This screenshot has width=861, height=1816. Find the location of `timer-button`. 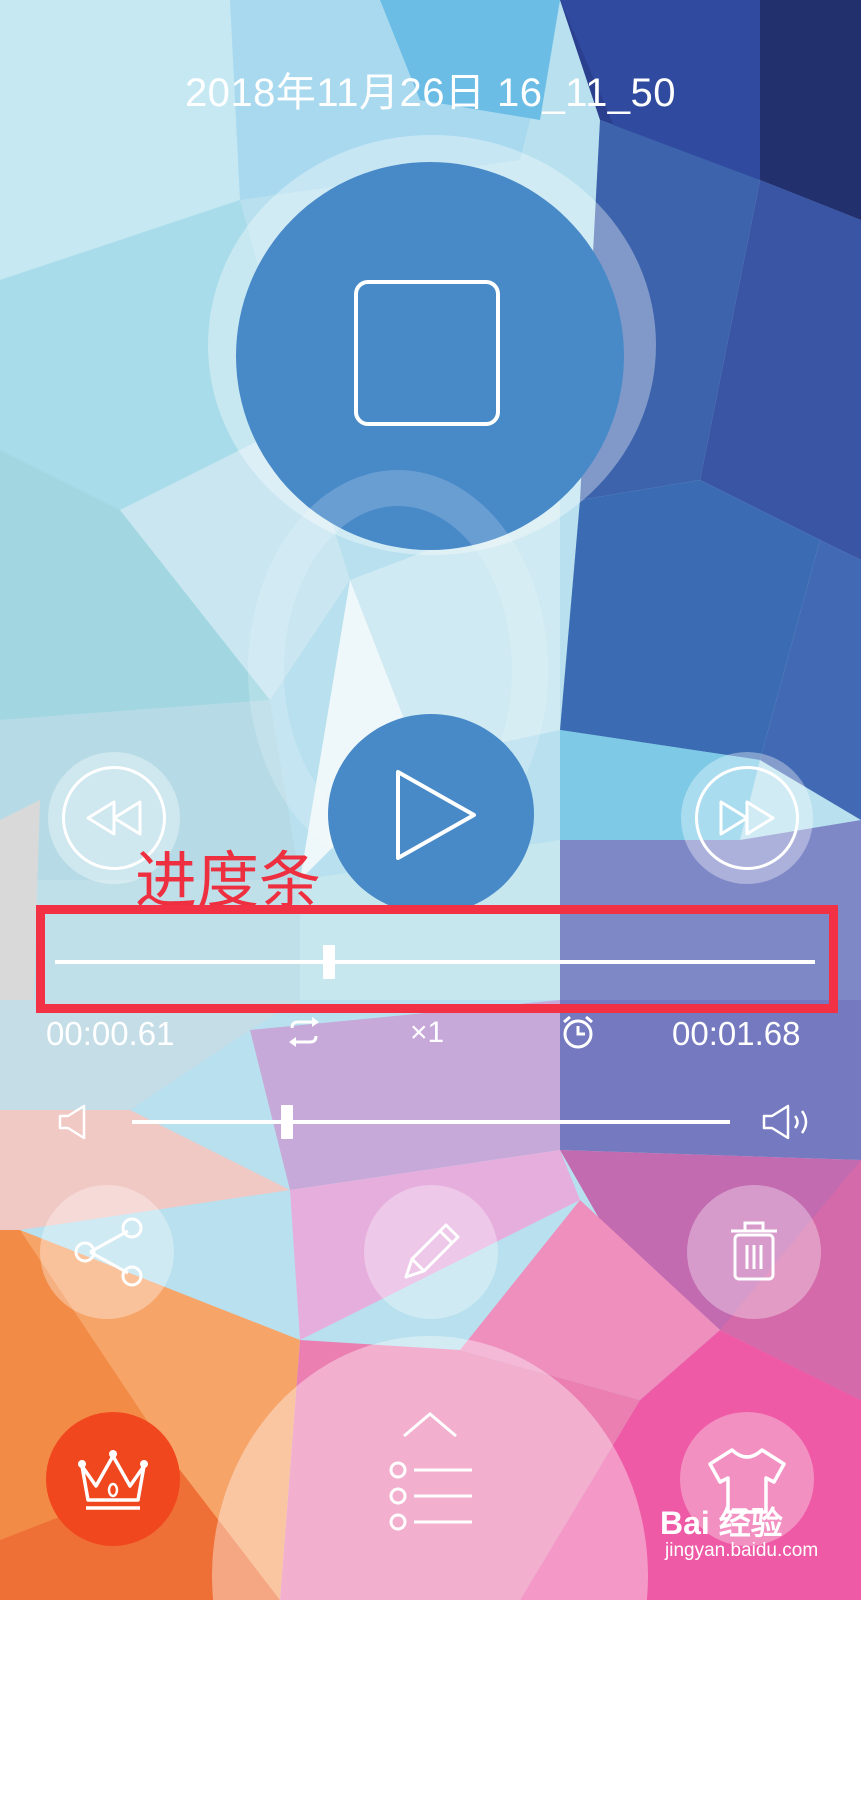

timer-button is located at coordinates (578, 1034).